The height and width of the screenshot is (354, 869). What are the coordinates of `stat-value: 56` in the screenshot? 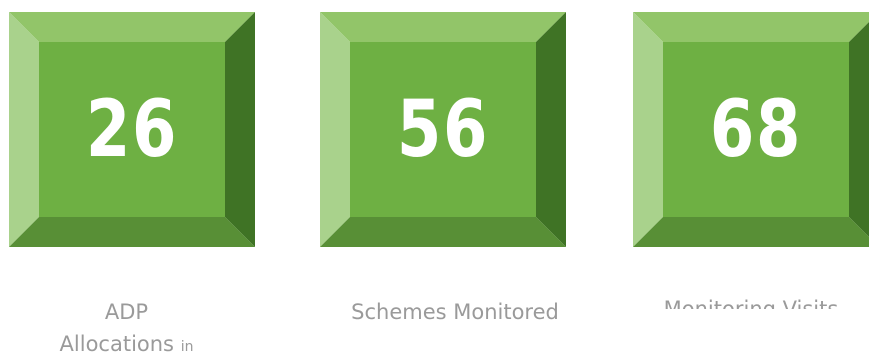 It's located at (443, 129).